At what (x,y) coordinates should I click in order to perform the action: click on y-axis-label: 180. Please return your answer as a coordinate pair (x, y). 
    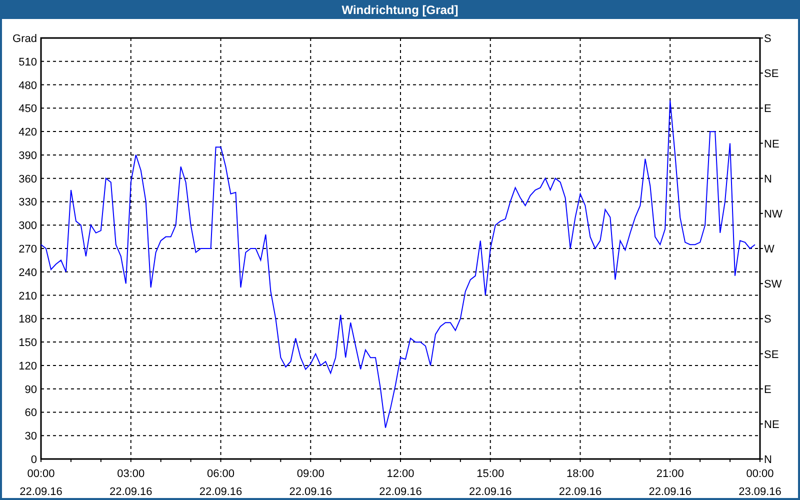
    Looking at the image, I should click on (27, 320).